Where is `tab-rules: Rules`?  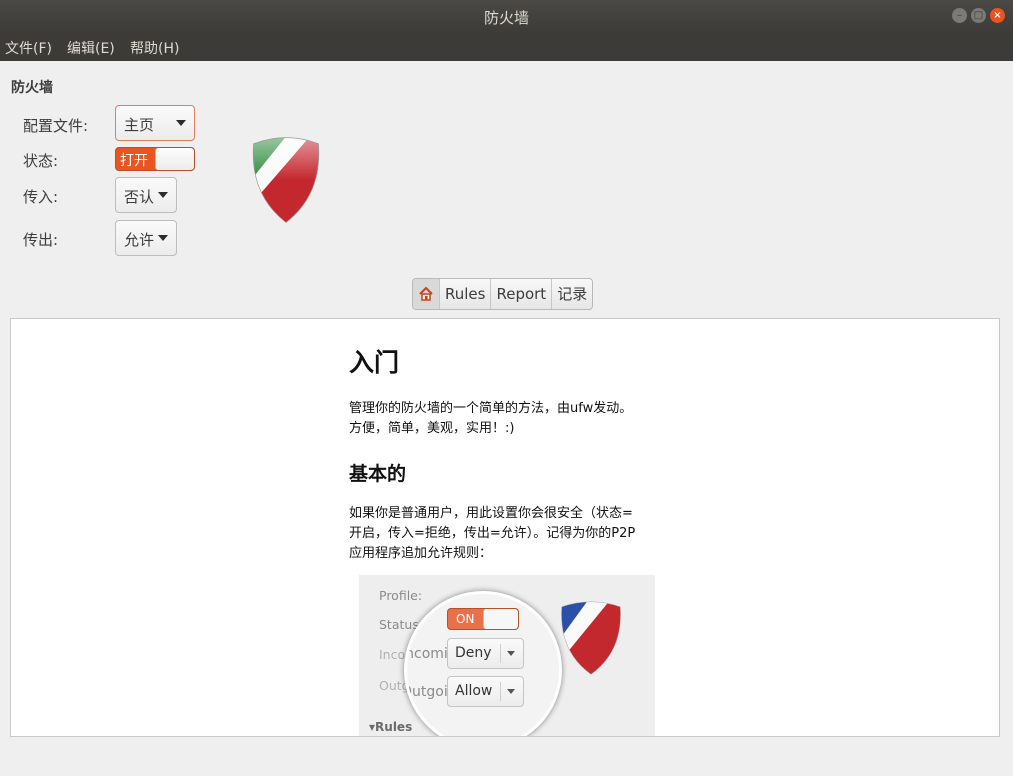
tab-rules: Rules is located at coordinates (464, 294).